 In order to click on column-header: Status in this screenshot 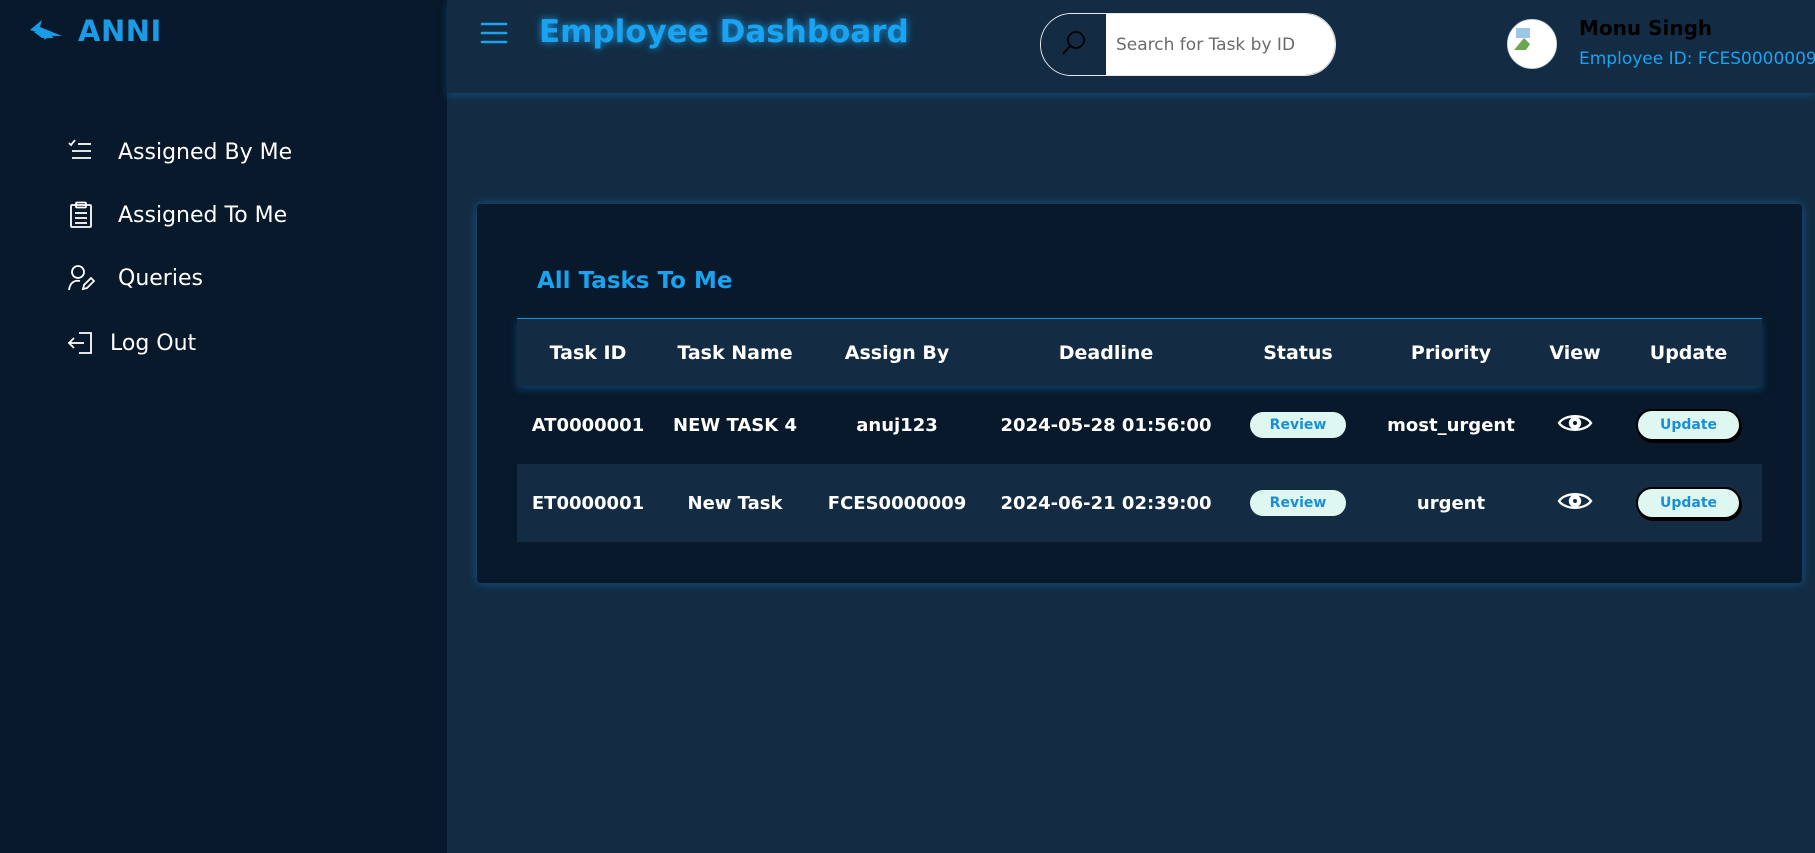, I will do `click(1298, 352)`.